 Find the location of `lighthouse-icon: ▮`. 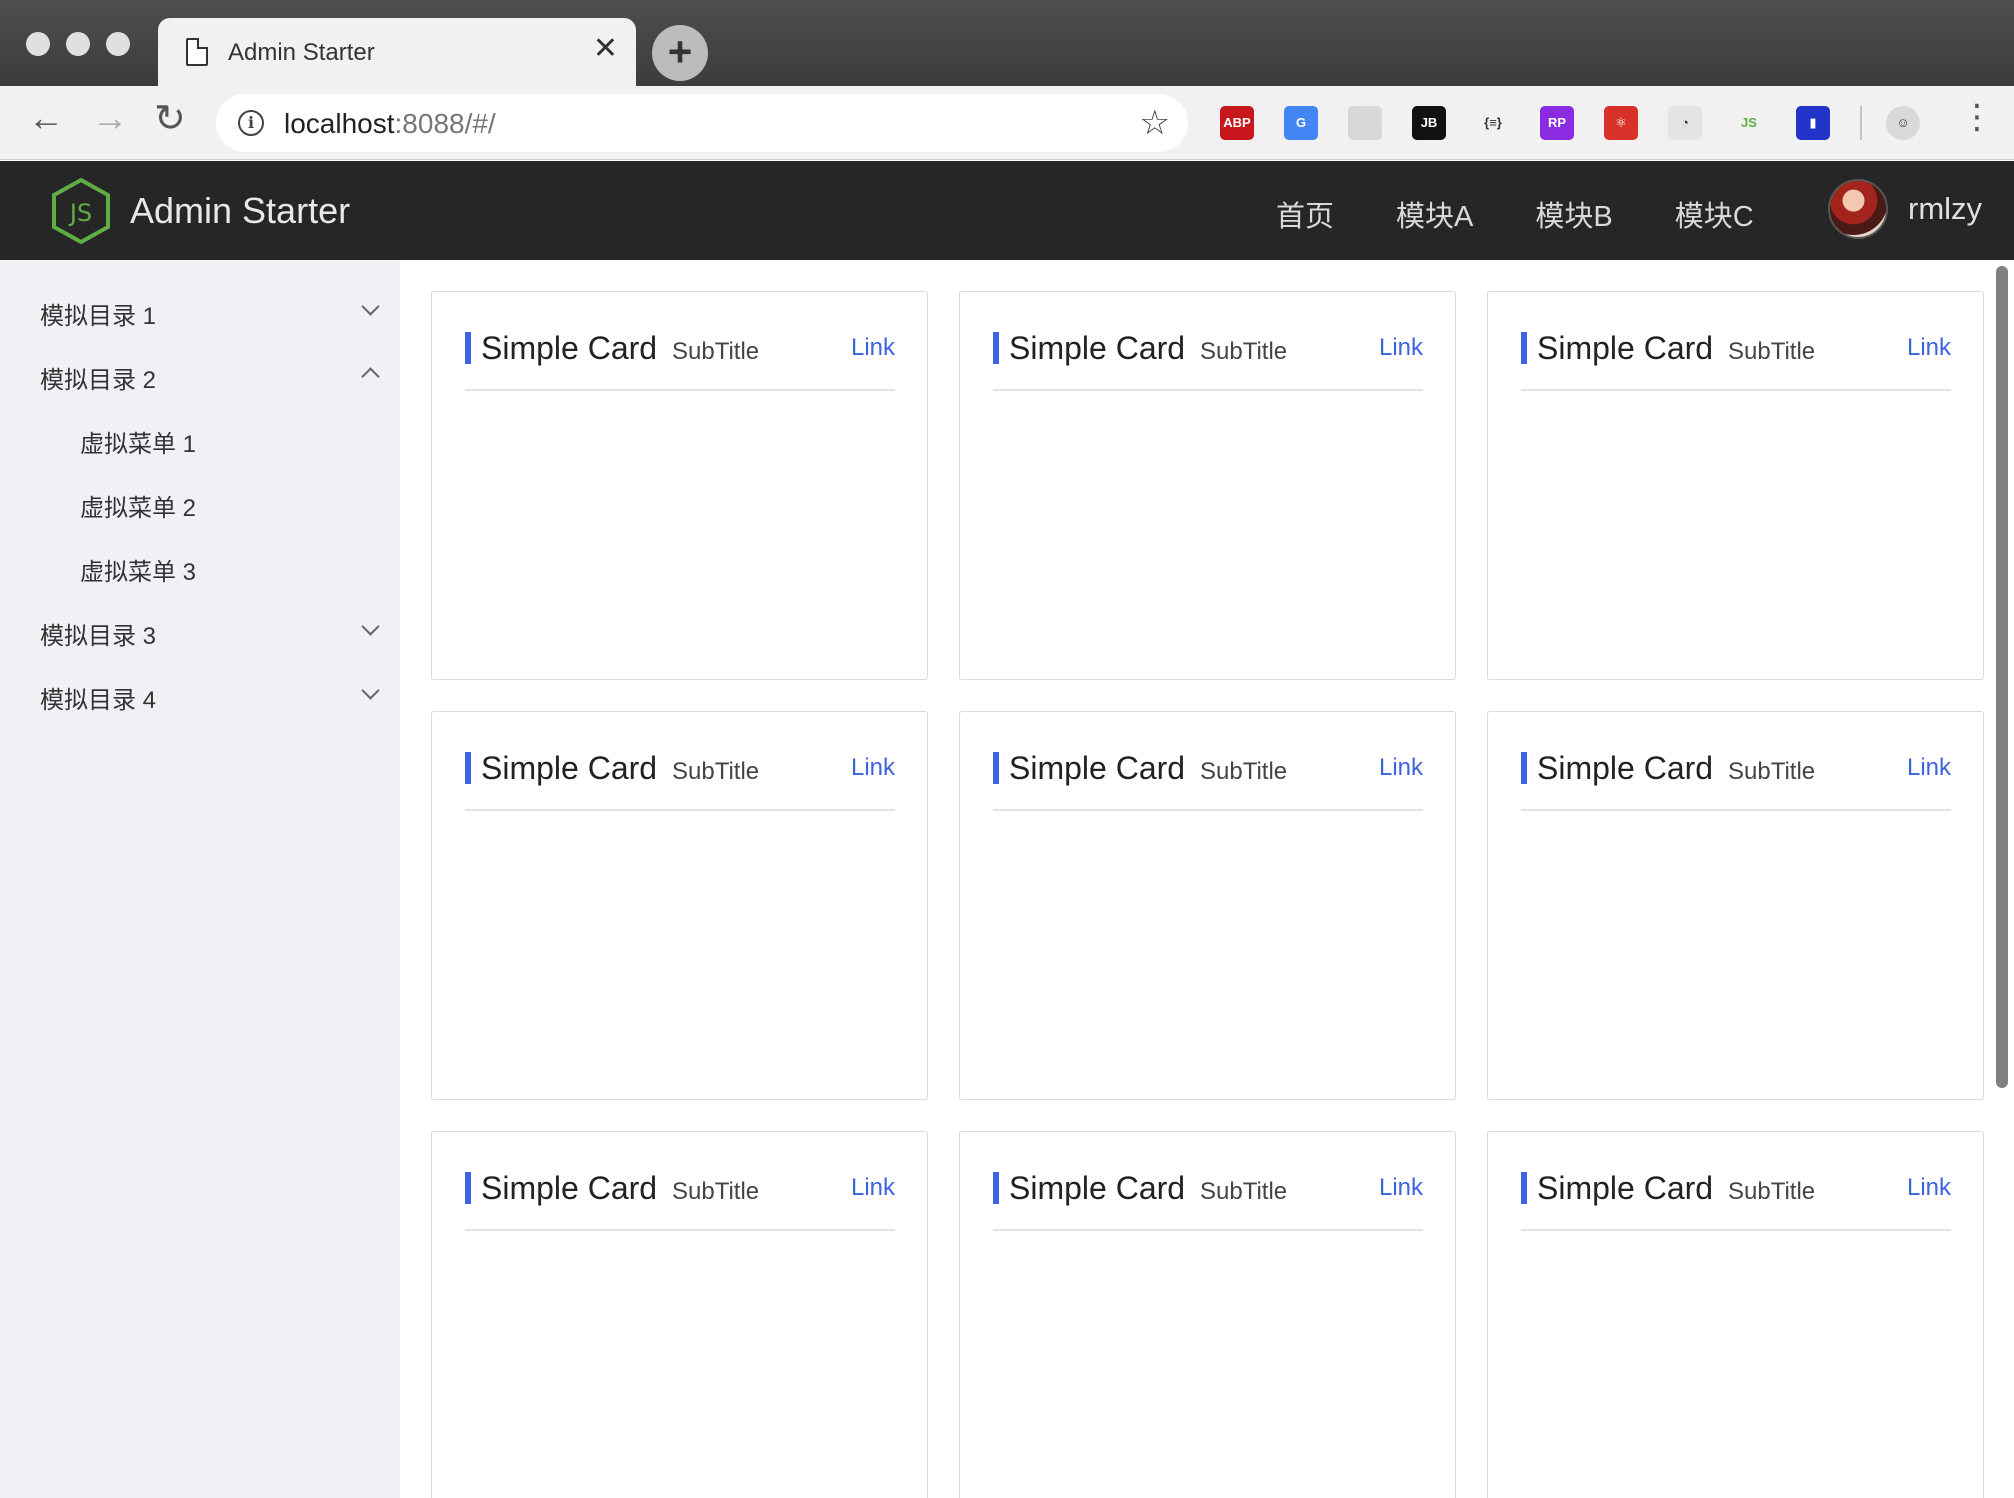

lighthouse-icon: ▮ is located at coordinates (1813, 123).